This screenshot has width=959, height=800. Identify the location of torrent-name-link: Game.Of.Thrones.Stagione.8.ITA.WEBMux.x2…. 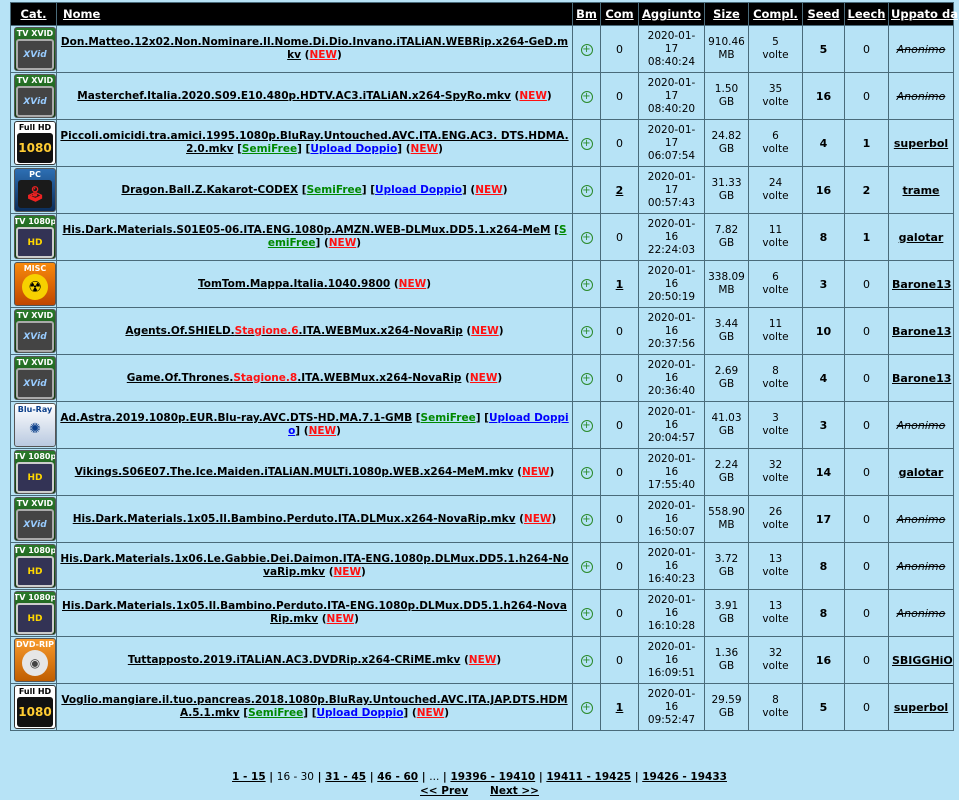
(294, 378).